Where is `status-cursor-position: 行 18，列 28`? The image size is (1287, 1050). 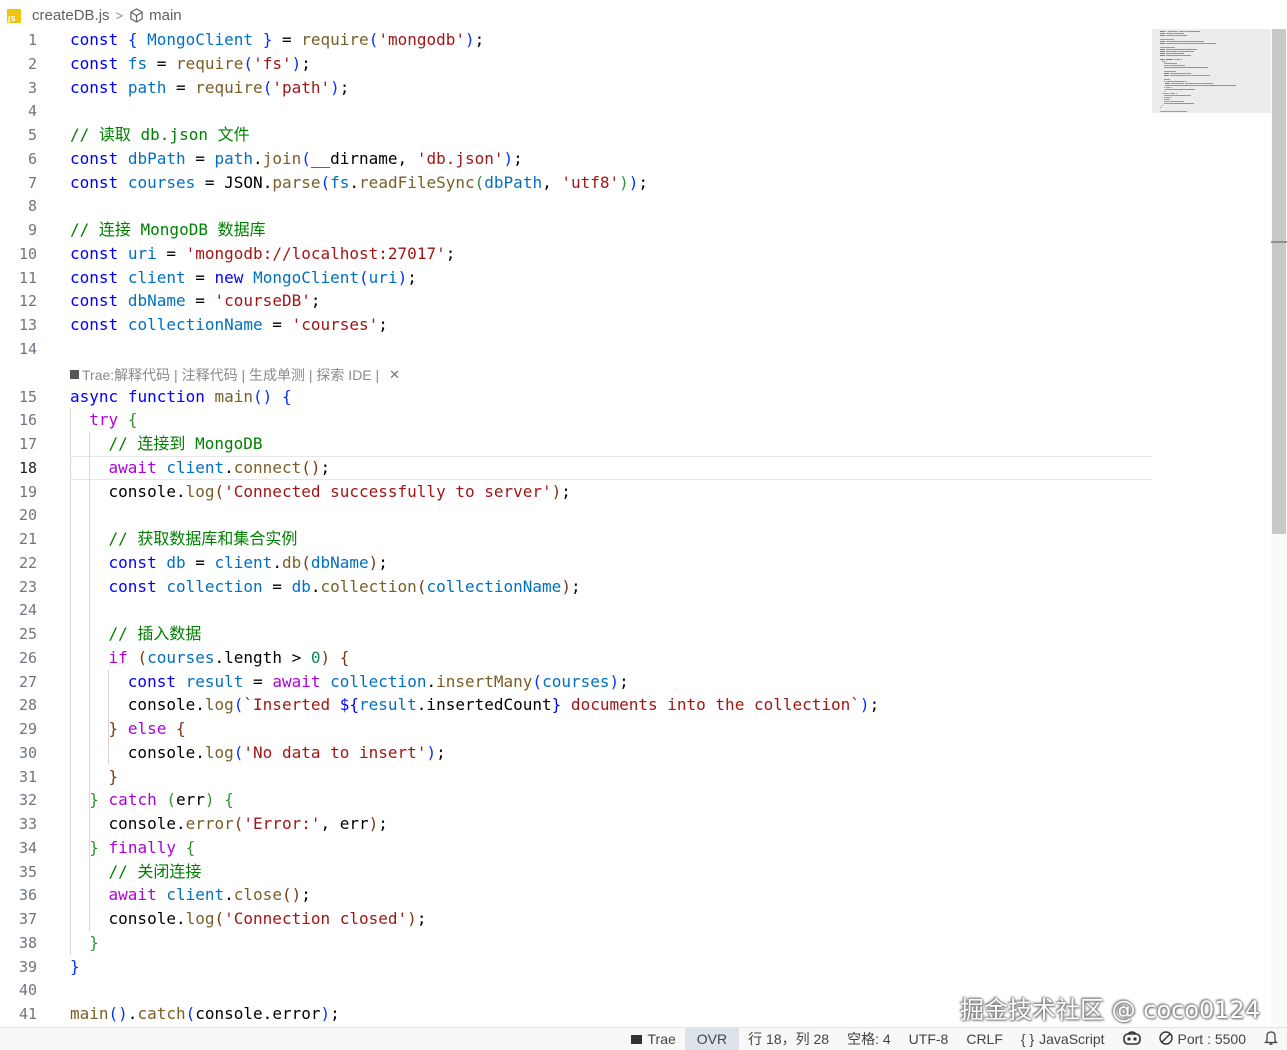 status-cursor-position: 行 18，列 28 is located at coordinates (788, 1039).